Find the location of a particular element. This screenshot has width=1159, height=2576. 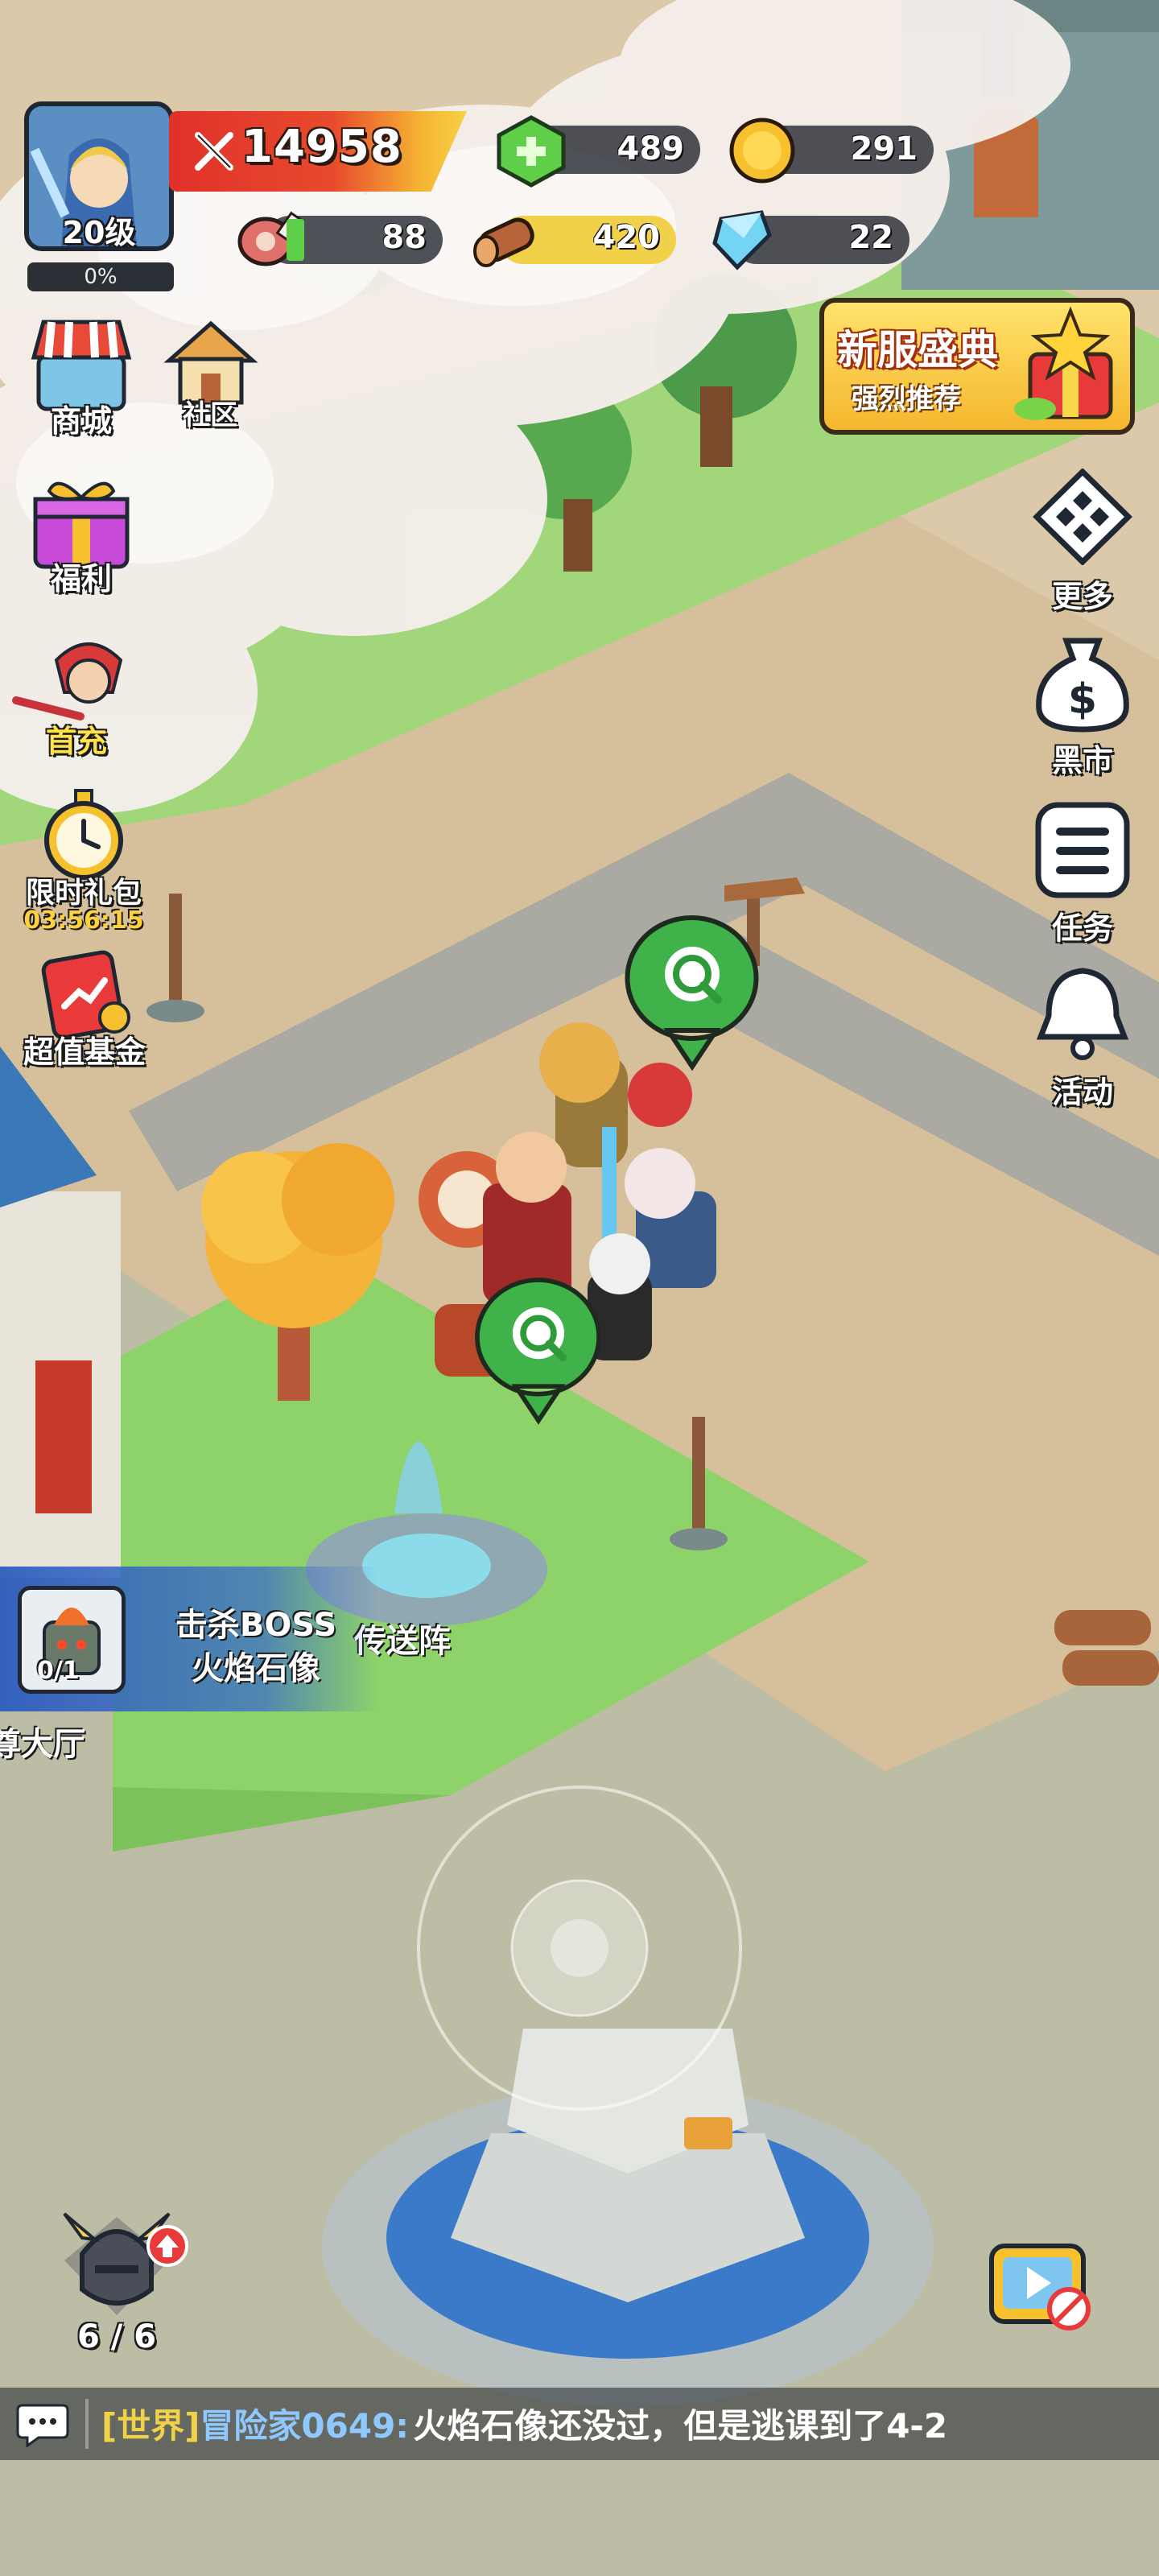

meat-value: 88 is located at coordinates (404, 237).